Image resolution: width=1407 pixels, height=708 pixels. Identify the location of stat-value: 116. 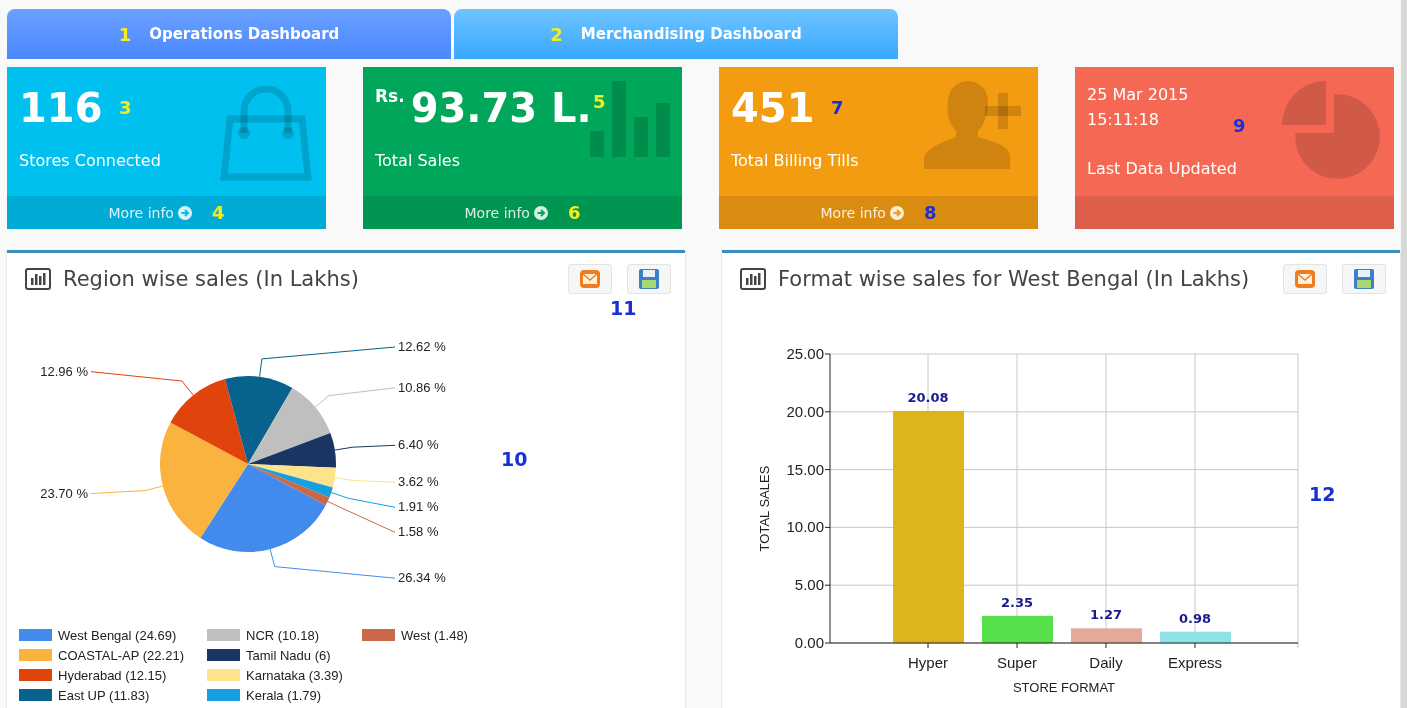
(61, 108).